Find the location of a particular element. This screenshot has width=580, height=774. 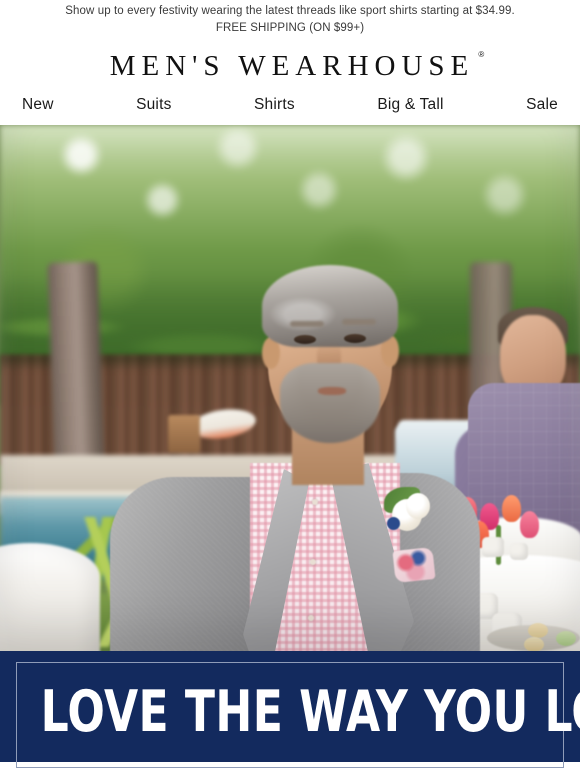

registered-trademark-icon: ® is located at coordinates (481, 54).